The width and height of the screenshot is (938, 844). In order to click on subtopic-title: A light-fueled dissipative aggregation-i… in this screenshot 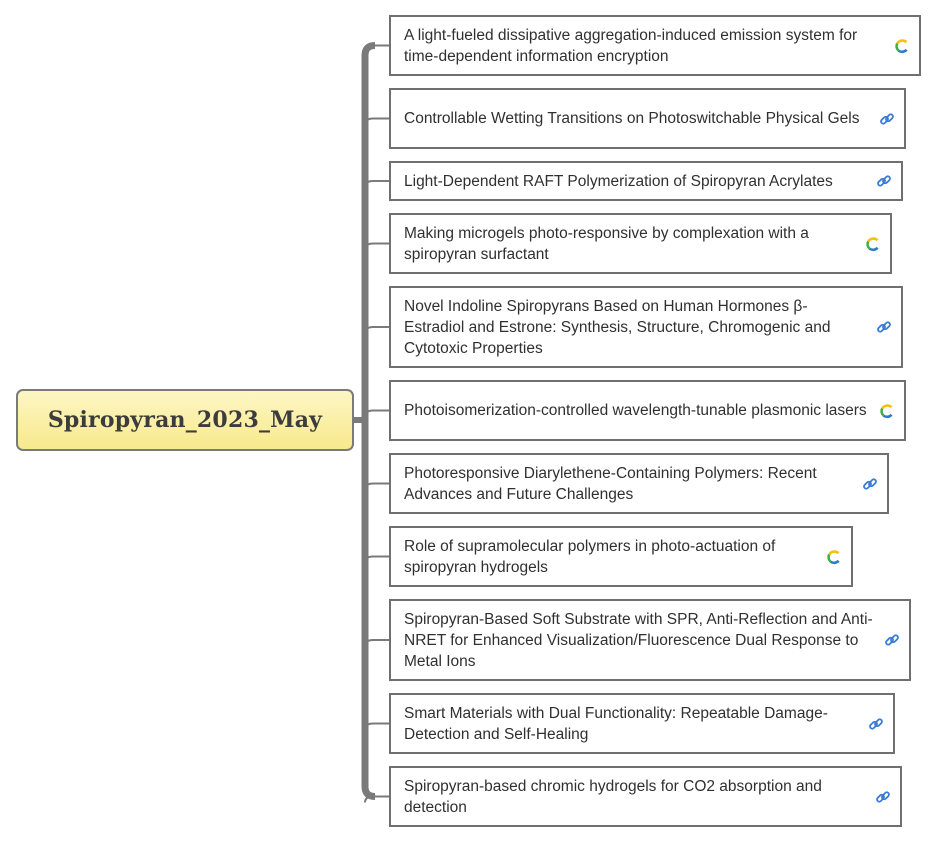, I will do `click(631, 45)`.